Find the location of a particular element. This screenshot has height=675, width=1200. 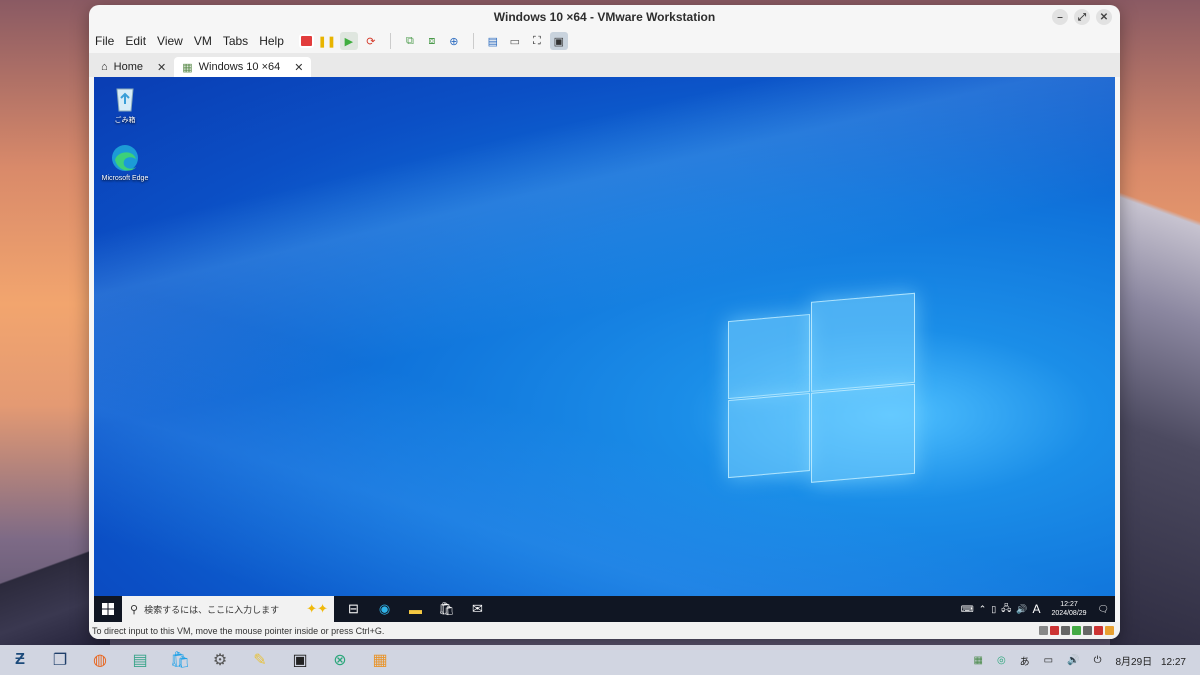

fullscreen-icon: ⛶ is located at coordinates (537, 41).